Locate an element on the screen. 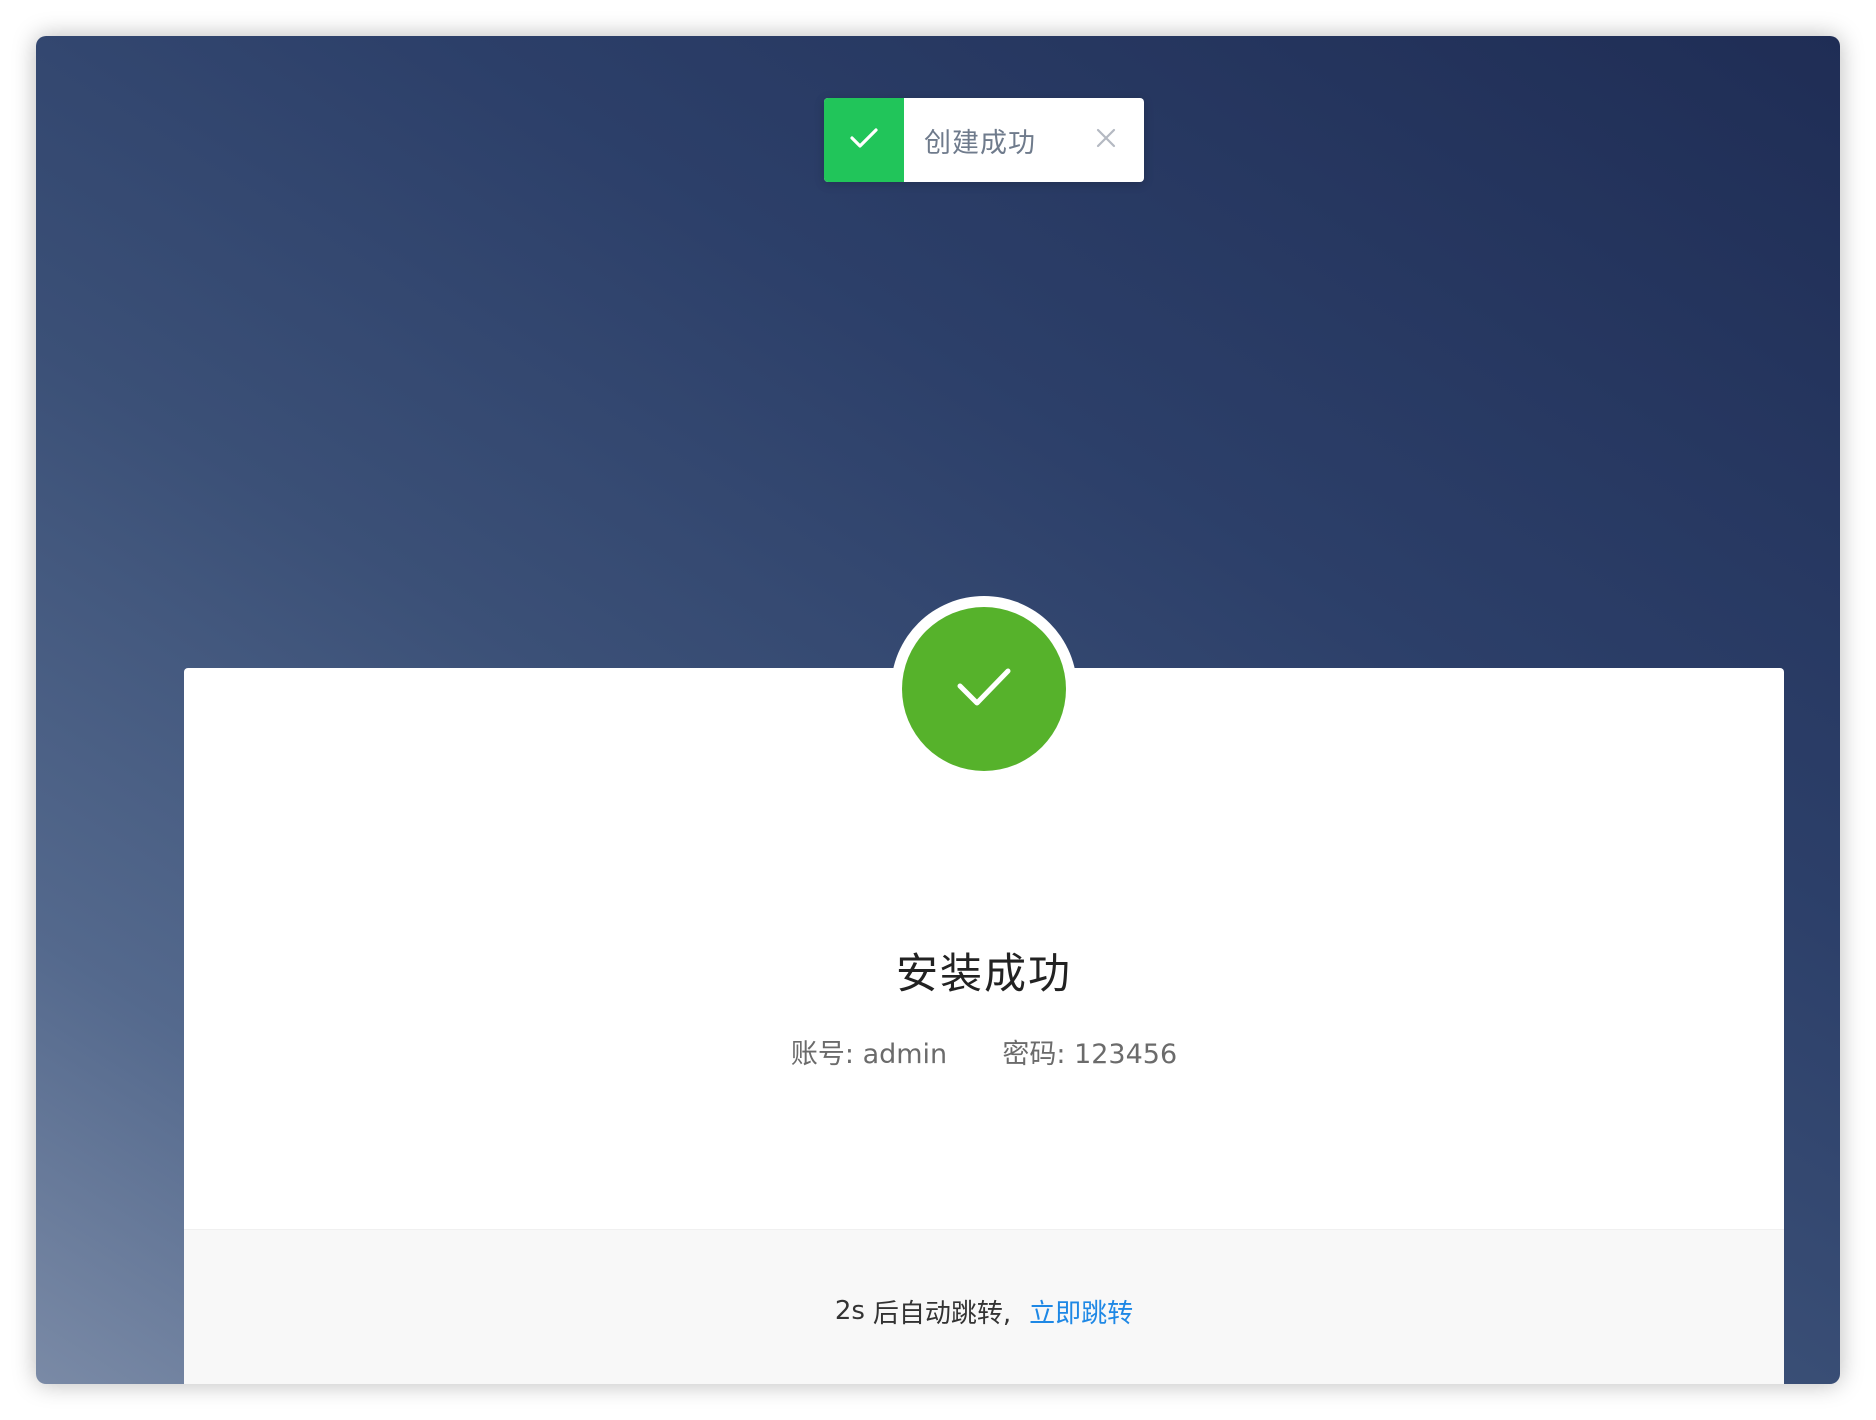 The image size is (1876, 1420). toast-close-button is located at coordinates (1106, 140).